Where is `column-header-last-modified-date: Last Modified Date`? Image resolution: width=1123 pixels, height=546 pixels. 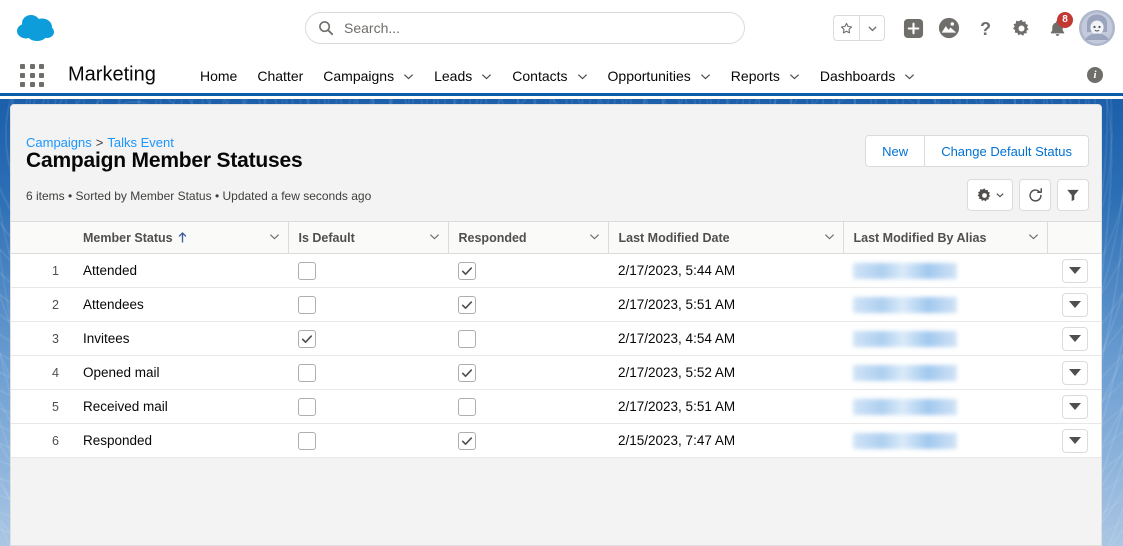 column-header-last-modified-date: Last Modified Date is located at coordinates (726, 237).